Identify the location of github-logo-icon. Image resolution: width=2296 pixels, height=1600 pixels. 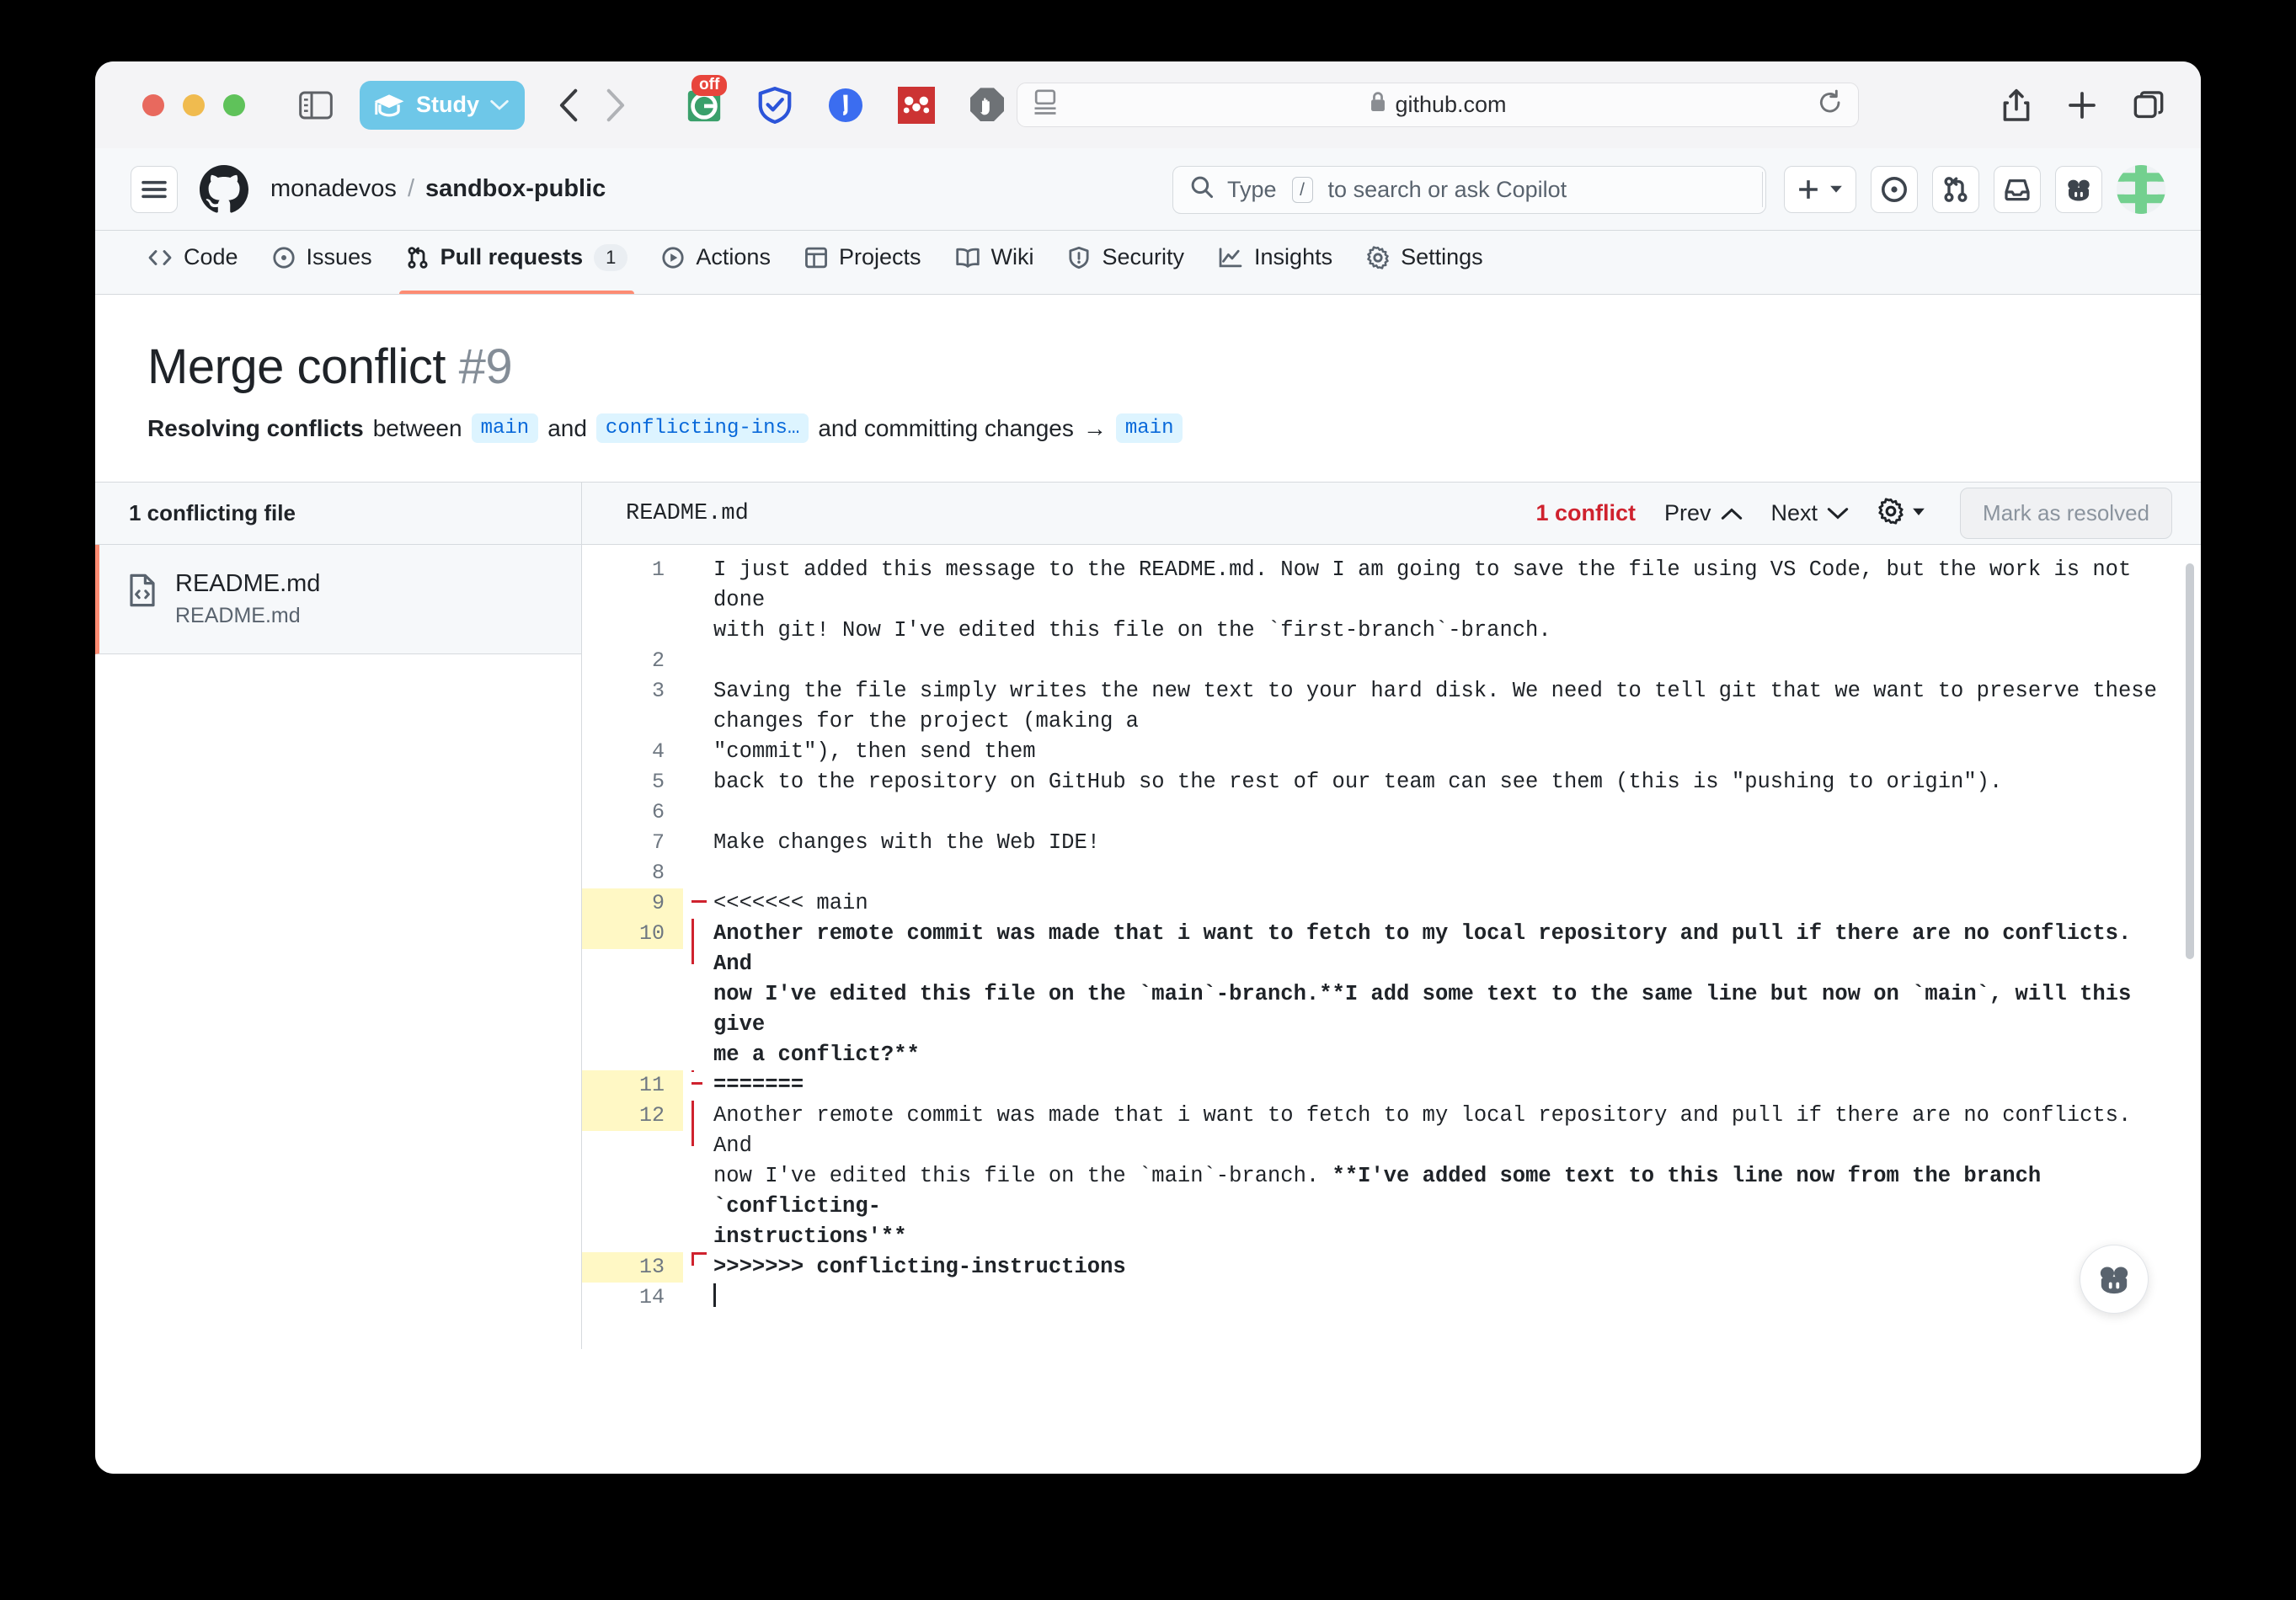
(224, 189).